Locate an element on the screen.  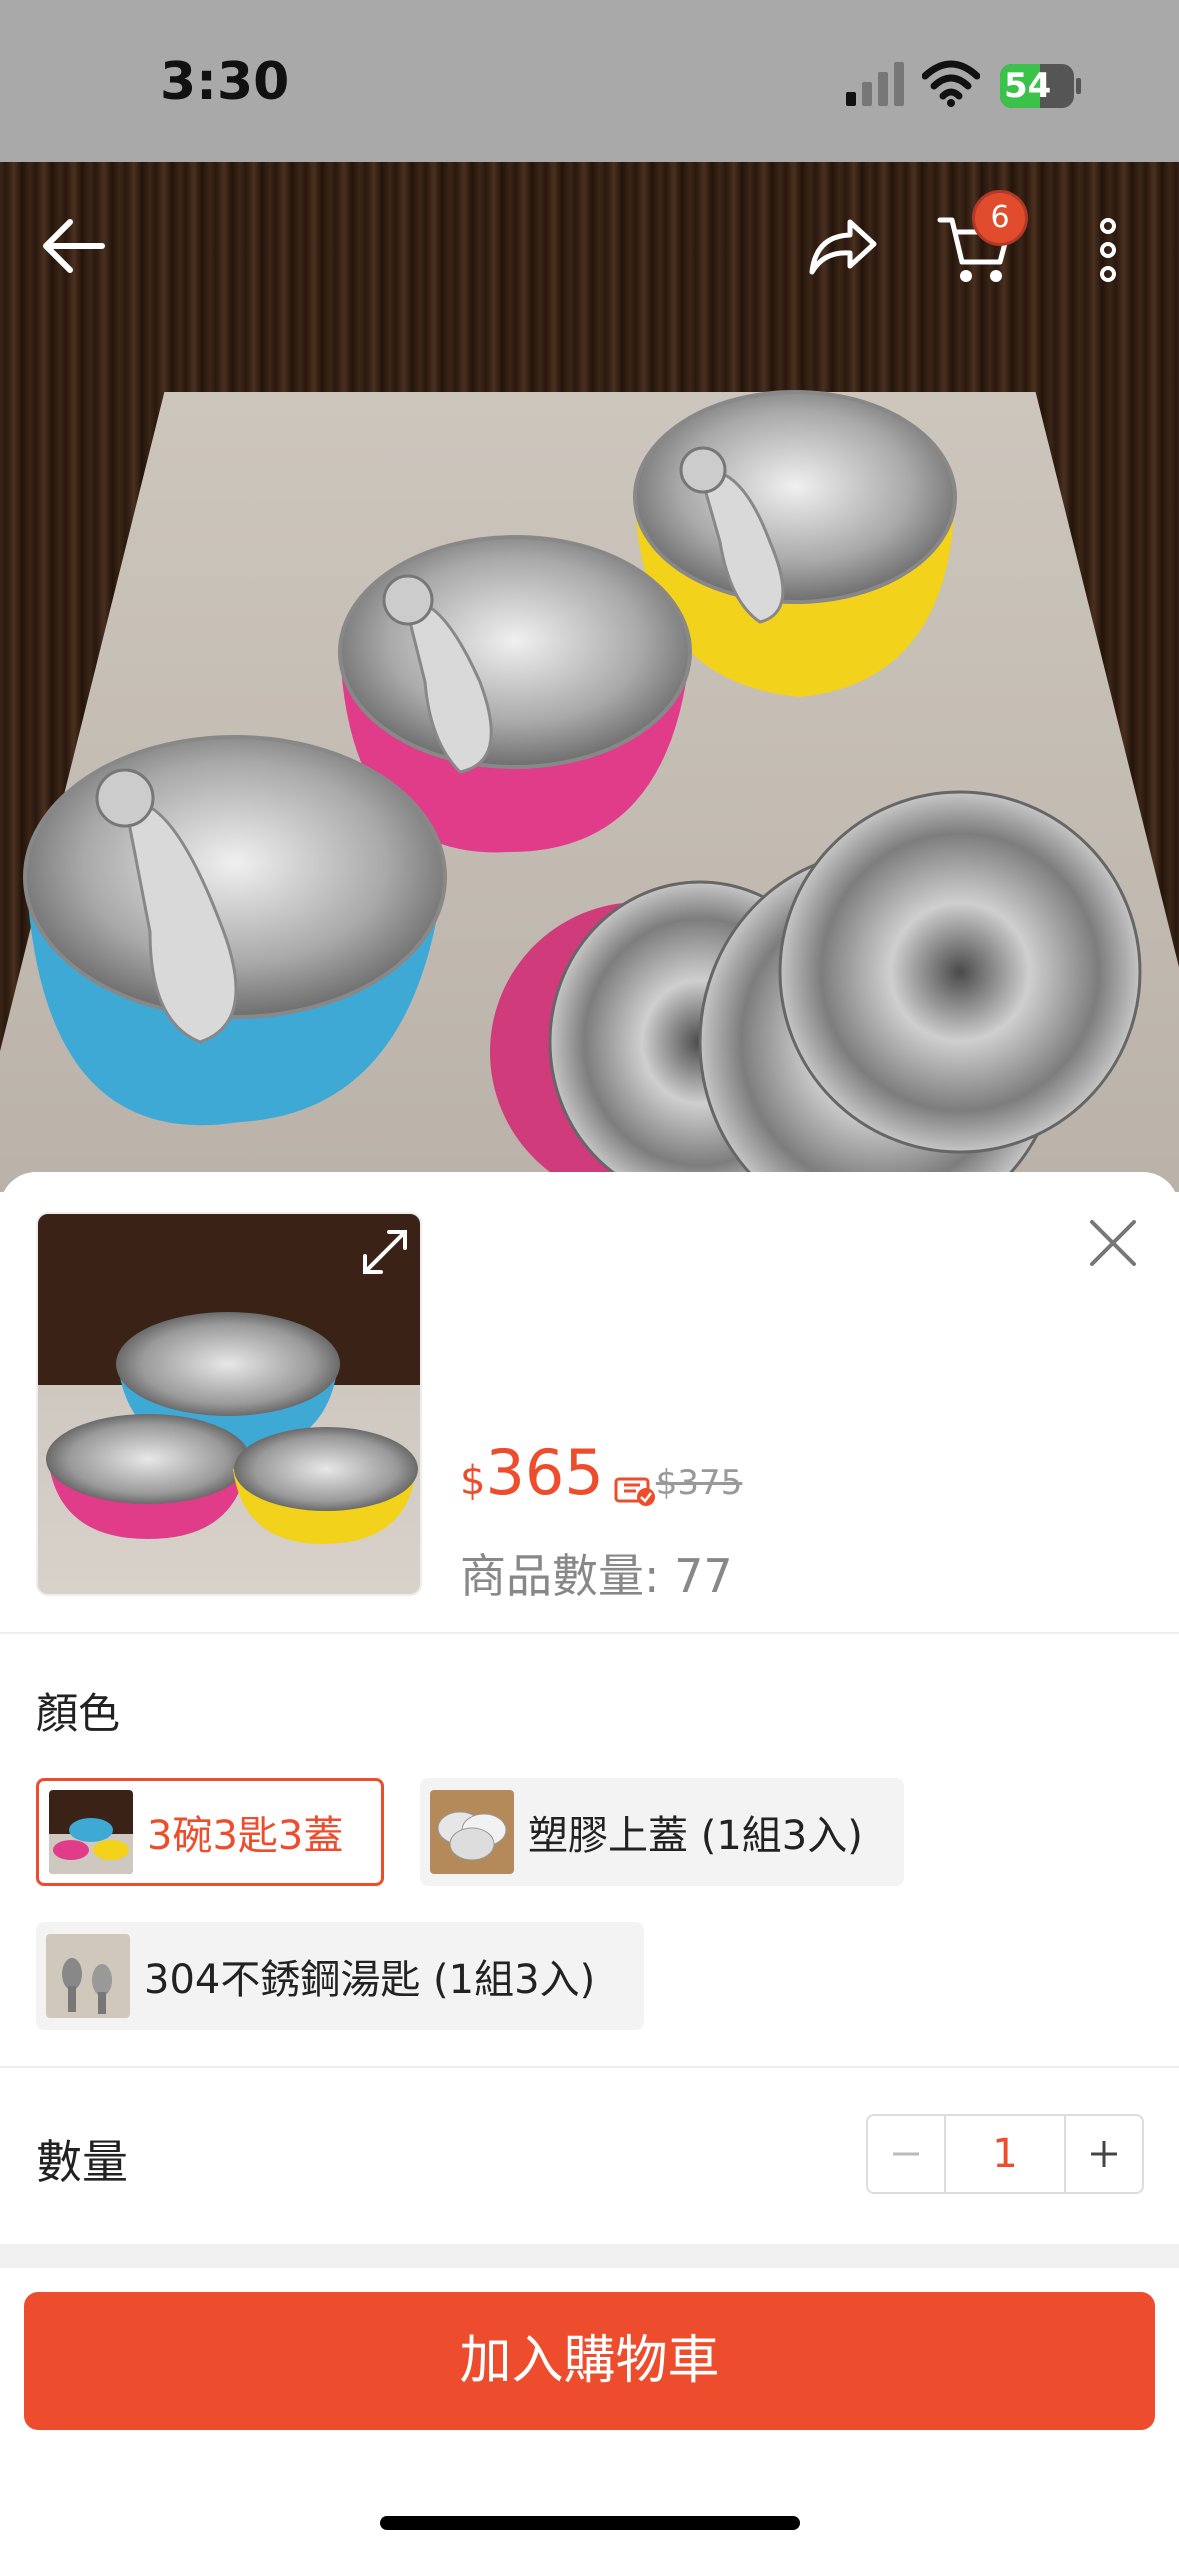
current-price: 365 is located at coordinates (544, 1472).